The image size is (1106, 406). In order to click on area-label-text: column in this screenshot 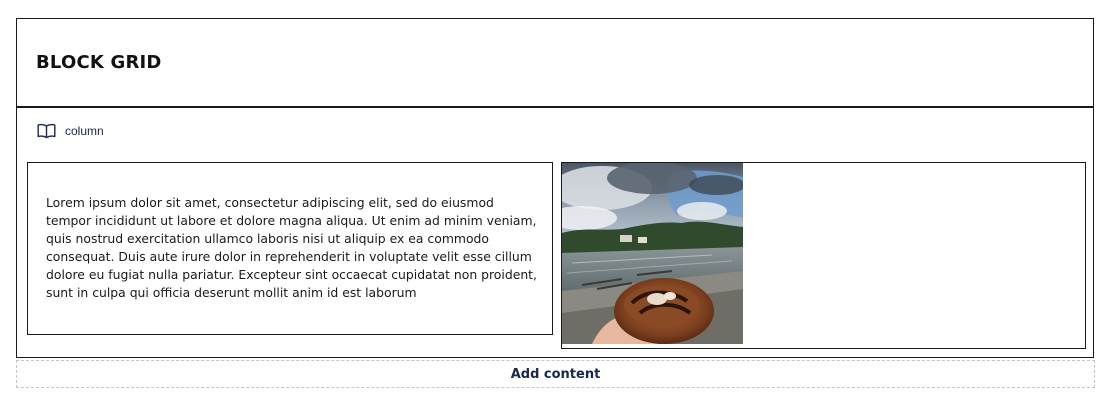, I will do `click(84, 131)`.